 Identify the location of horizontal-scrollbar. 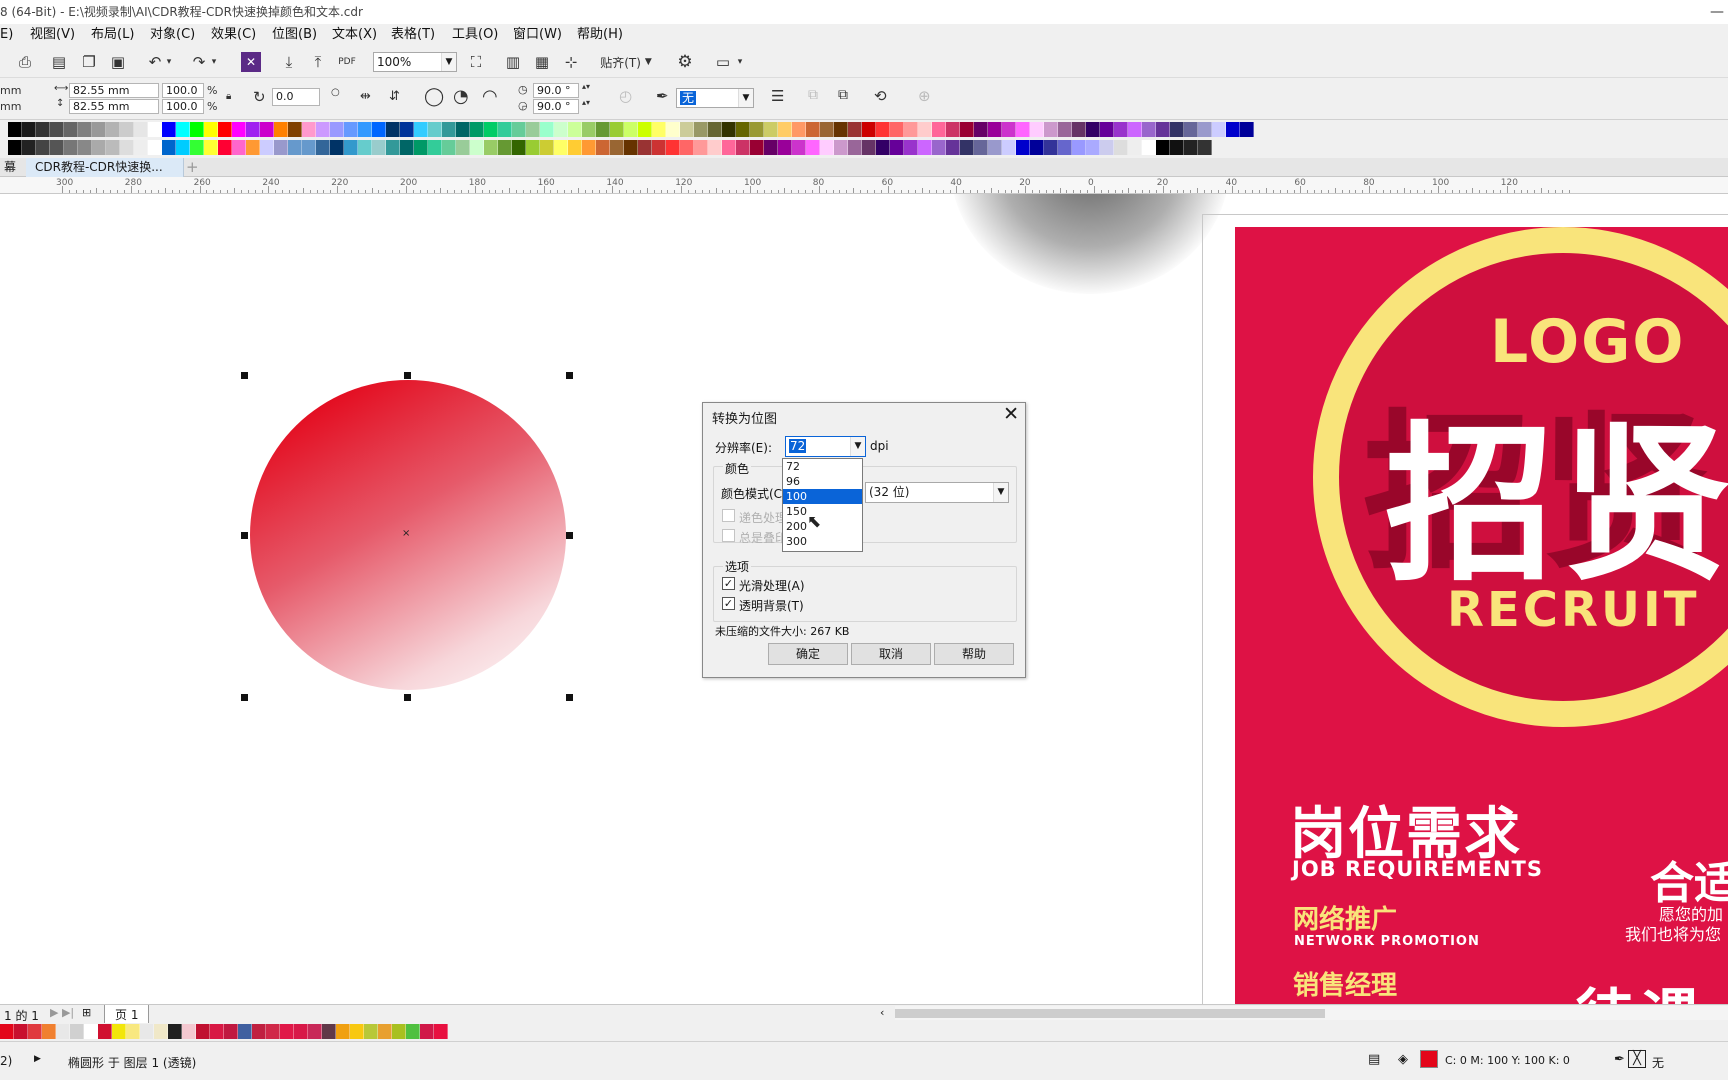
(1311, 1013).